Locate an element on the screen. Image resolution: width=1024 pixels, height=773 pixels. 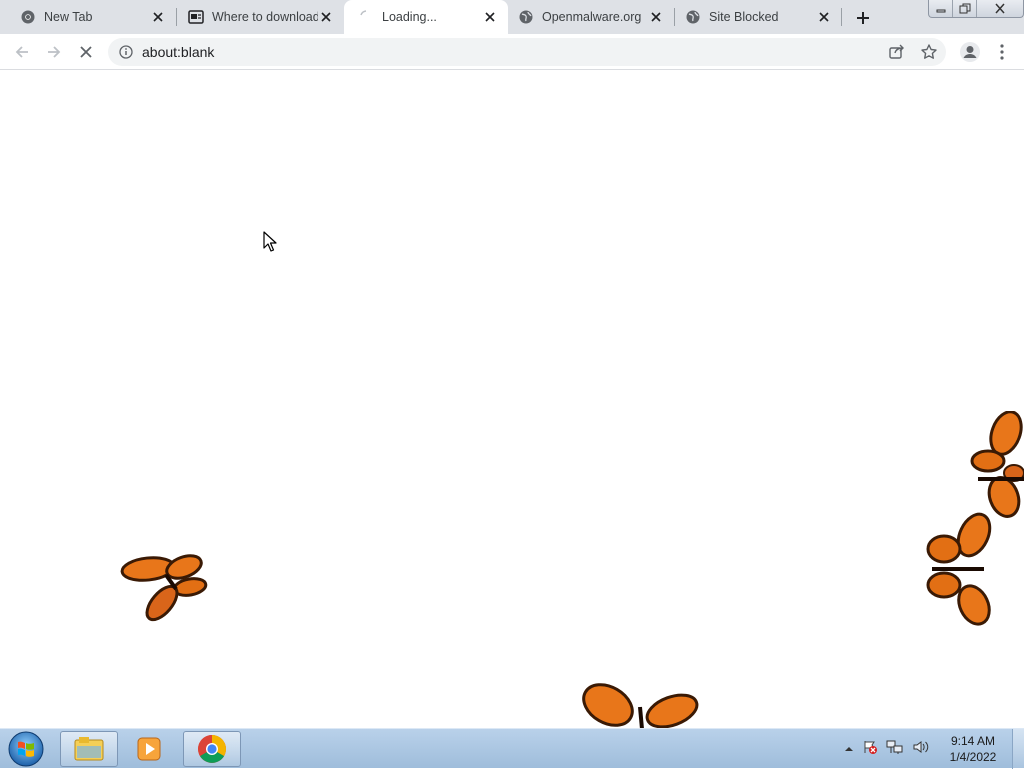
site-icon is located at coordinates (196, 17).